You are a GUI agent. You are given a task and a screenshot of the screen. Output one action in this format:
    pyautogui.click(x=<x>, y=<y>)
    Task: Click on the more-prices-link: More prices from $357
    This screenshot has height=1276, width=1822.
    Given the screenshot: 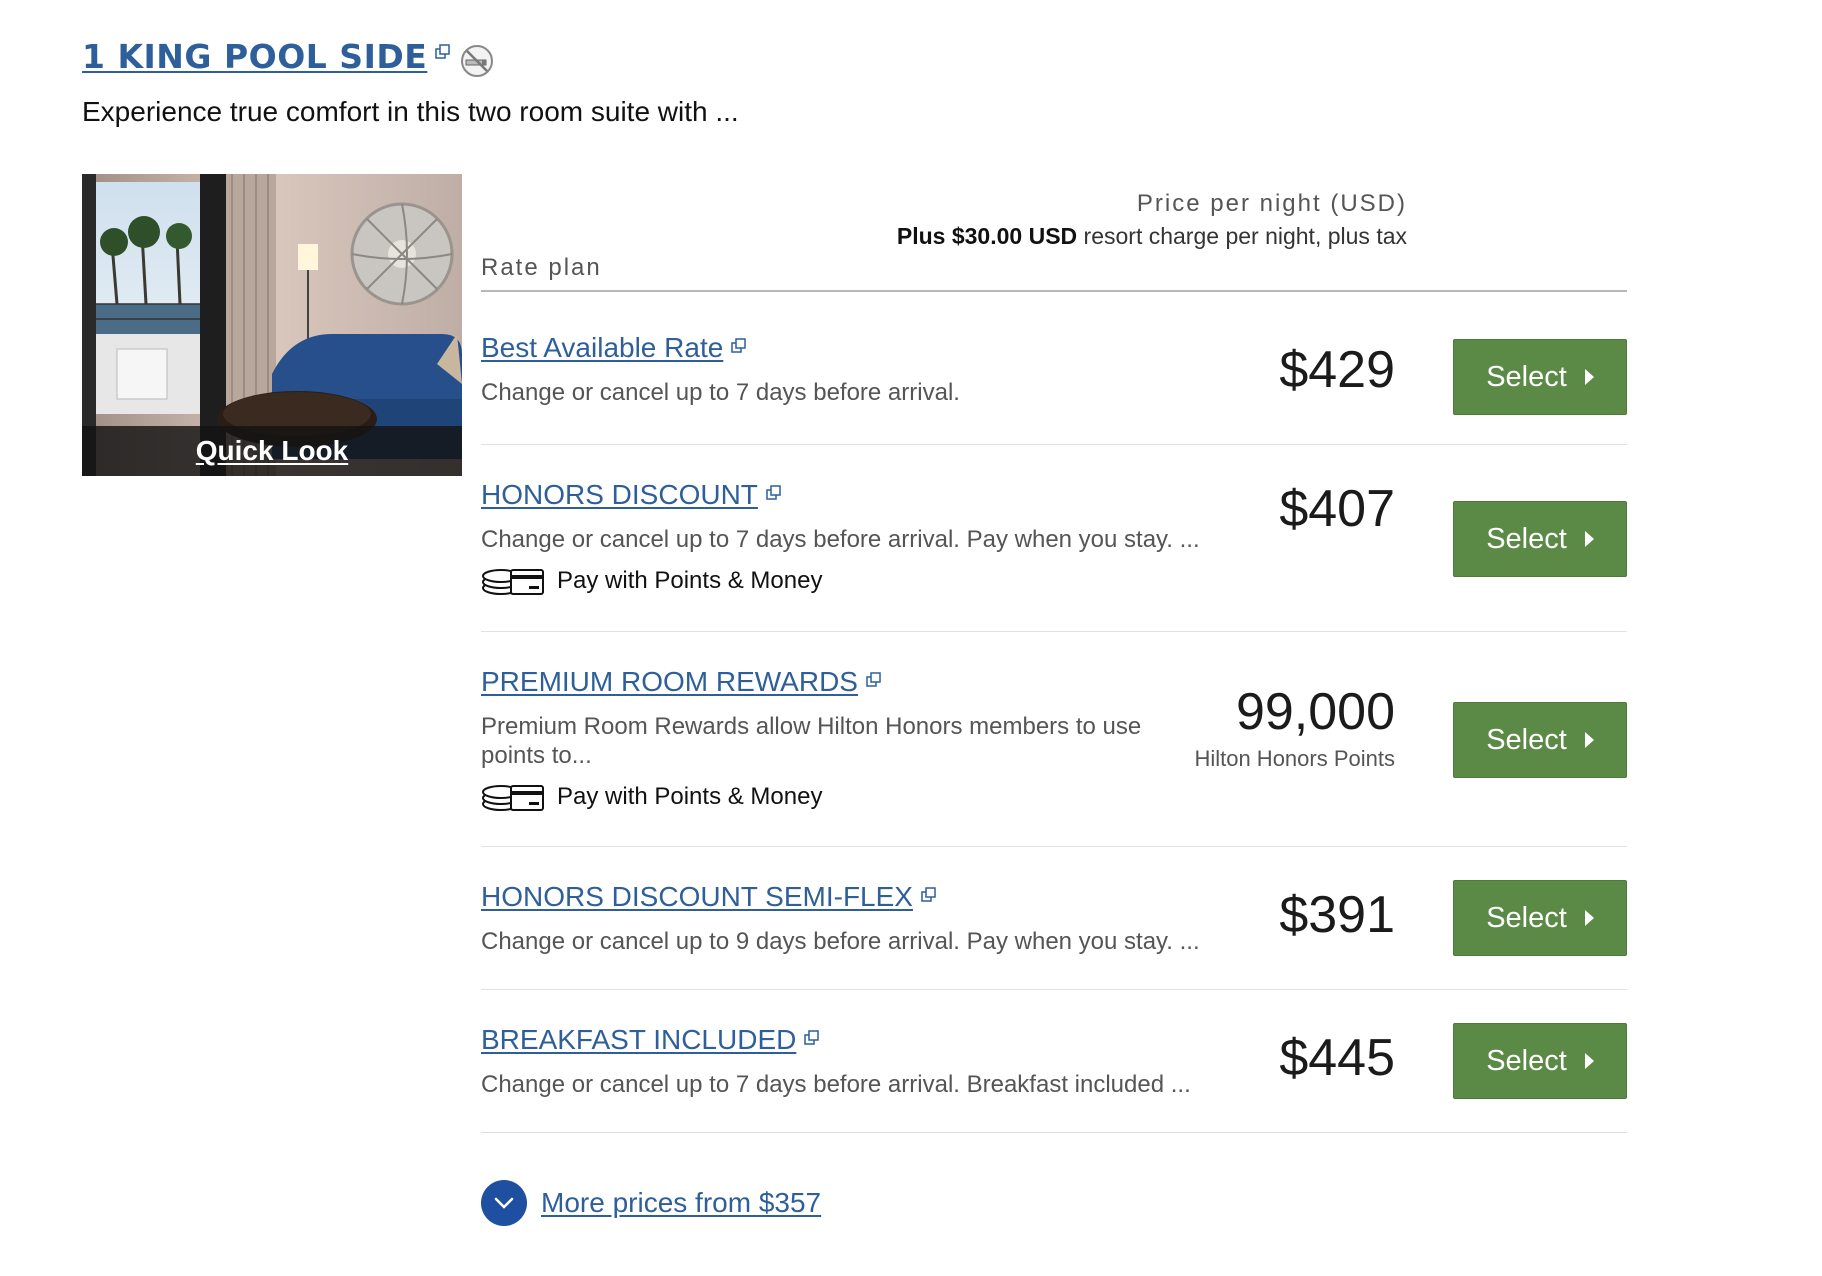 What is the action you would take?
    pyautogui.click(x=651, y=1203)
    